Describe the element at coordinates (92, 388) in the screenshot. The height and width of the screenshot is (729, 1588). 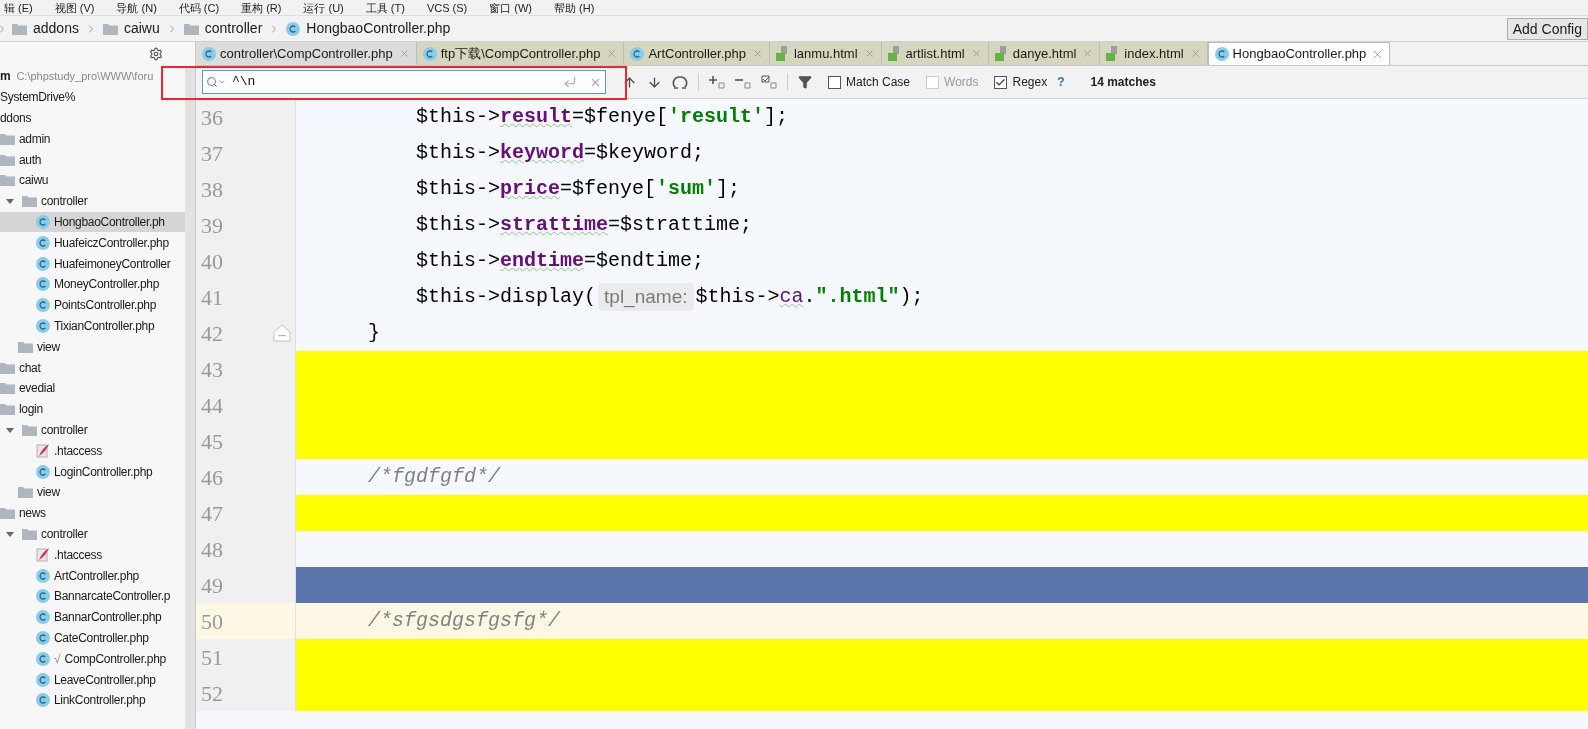
I see `tree-item: evedial` at that location.